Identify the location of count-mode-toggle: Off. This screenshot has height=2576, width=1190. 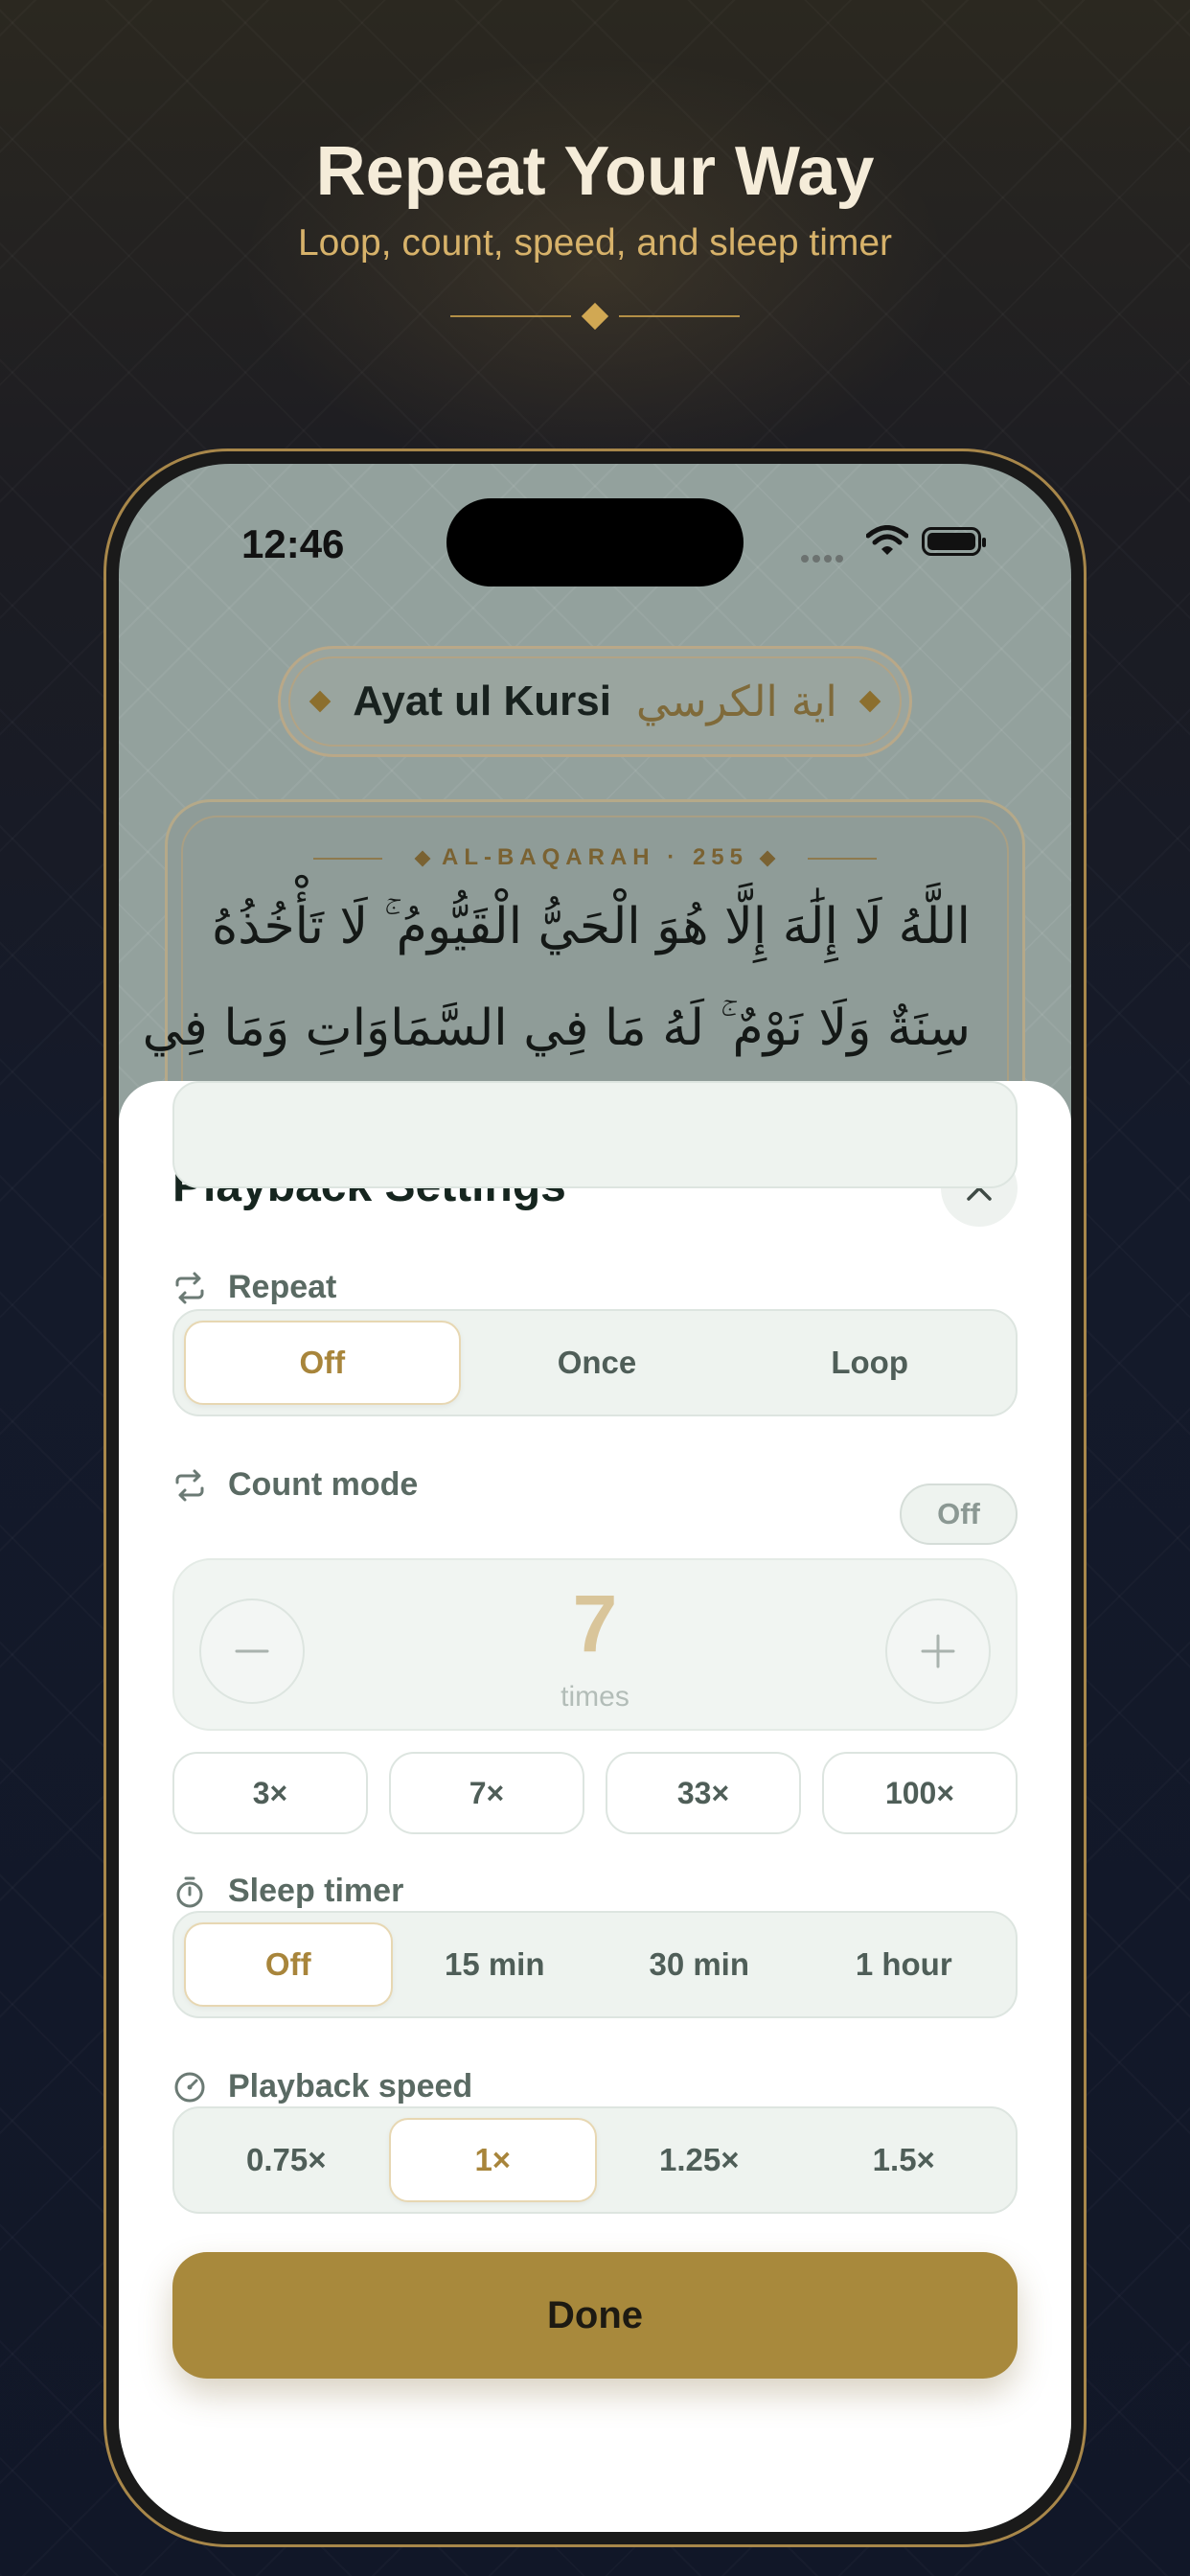
(959, 1514).